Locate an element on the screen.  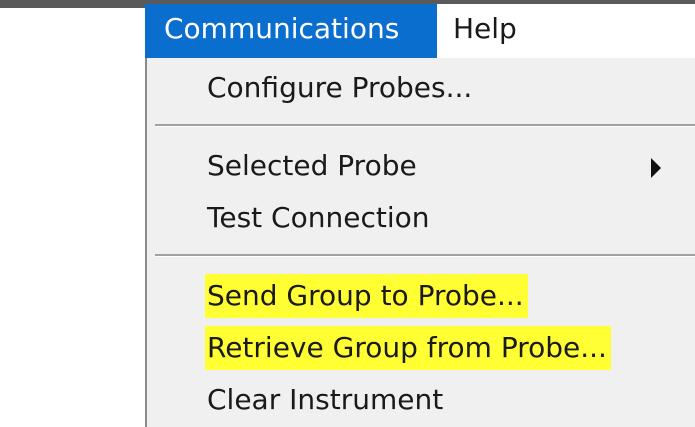
menu-item-label: Selected Probe is located at coordinates (312, 165).